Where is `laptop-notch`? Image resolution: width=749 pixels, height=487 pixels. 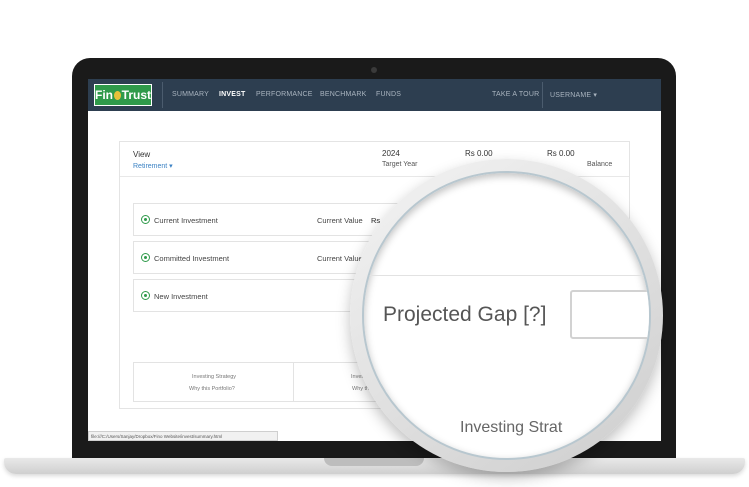 laptop-notch is located at coordinates (374, 462).